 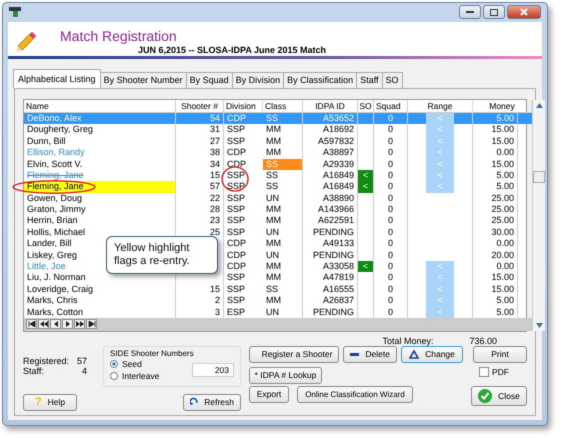 I want to click on minimize-button, so click(x=470, y=12).